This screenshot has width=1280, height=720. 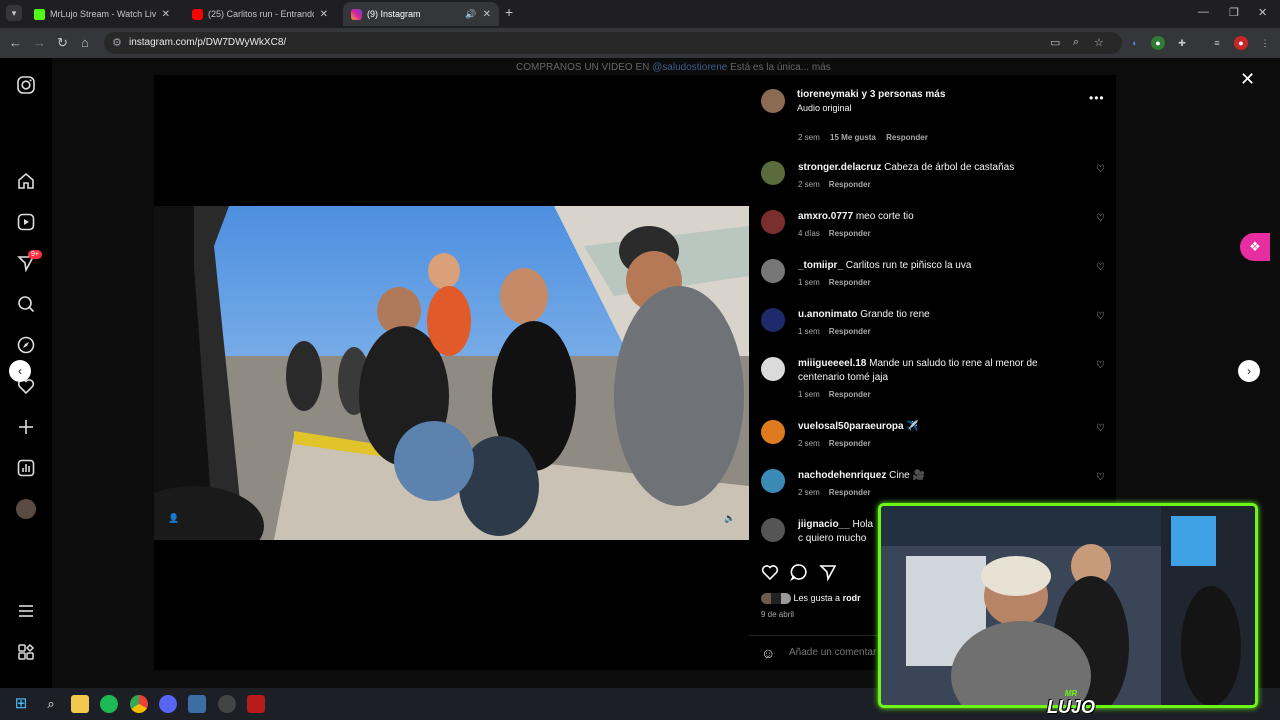 I want to click on new-tab-button: +, so click(x=509, y=12).